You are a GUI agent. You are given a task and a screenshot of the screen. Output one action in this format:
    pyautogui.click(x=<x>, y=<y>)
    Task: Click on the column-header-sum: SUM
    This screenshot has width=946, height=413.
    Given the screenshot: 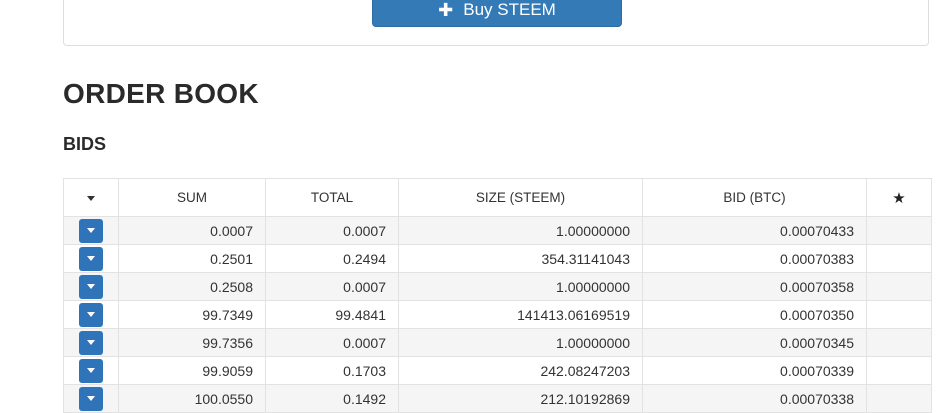 What is the action you would take?
    pyautogui.click(x=192, y=197)
    